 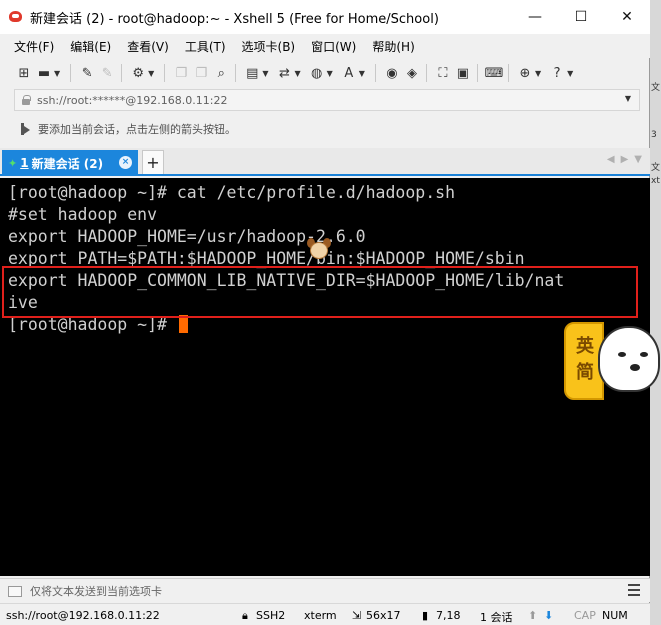 I want to click on lock-screen-icon: ▣, so click(x=463, y=73).